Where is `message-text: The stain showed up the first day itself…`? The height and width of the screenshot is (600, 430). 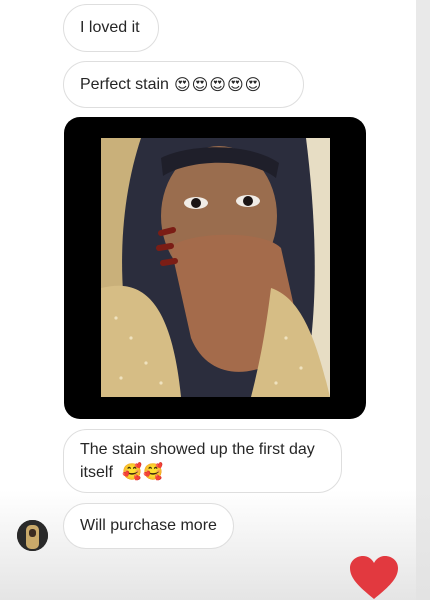
message-text: The stain showed up the first day itself… is located at coordinates (197, 460).